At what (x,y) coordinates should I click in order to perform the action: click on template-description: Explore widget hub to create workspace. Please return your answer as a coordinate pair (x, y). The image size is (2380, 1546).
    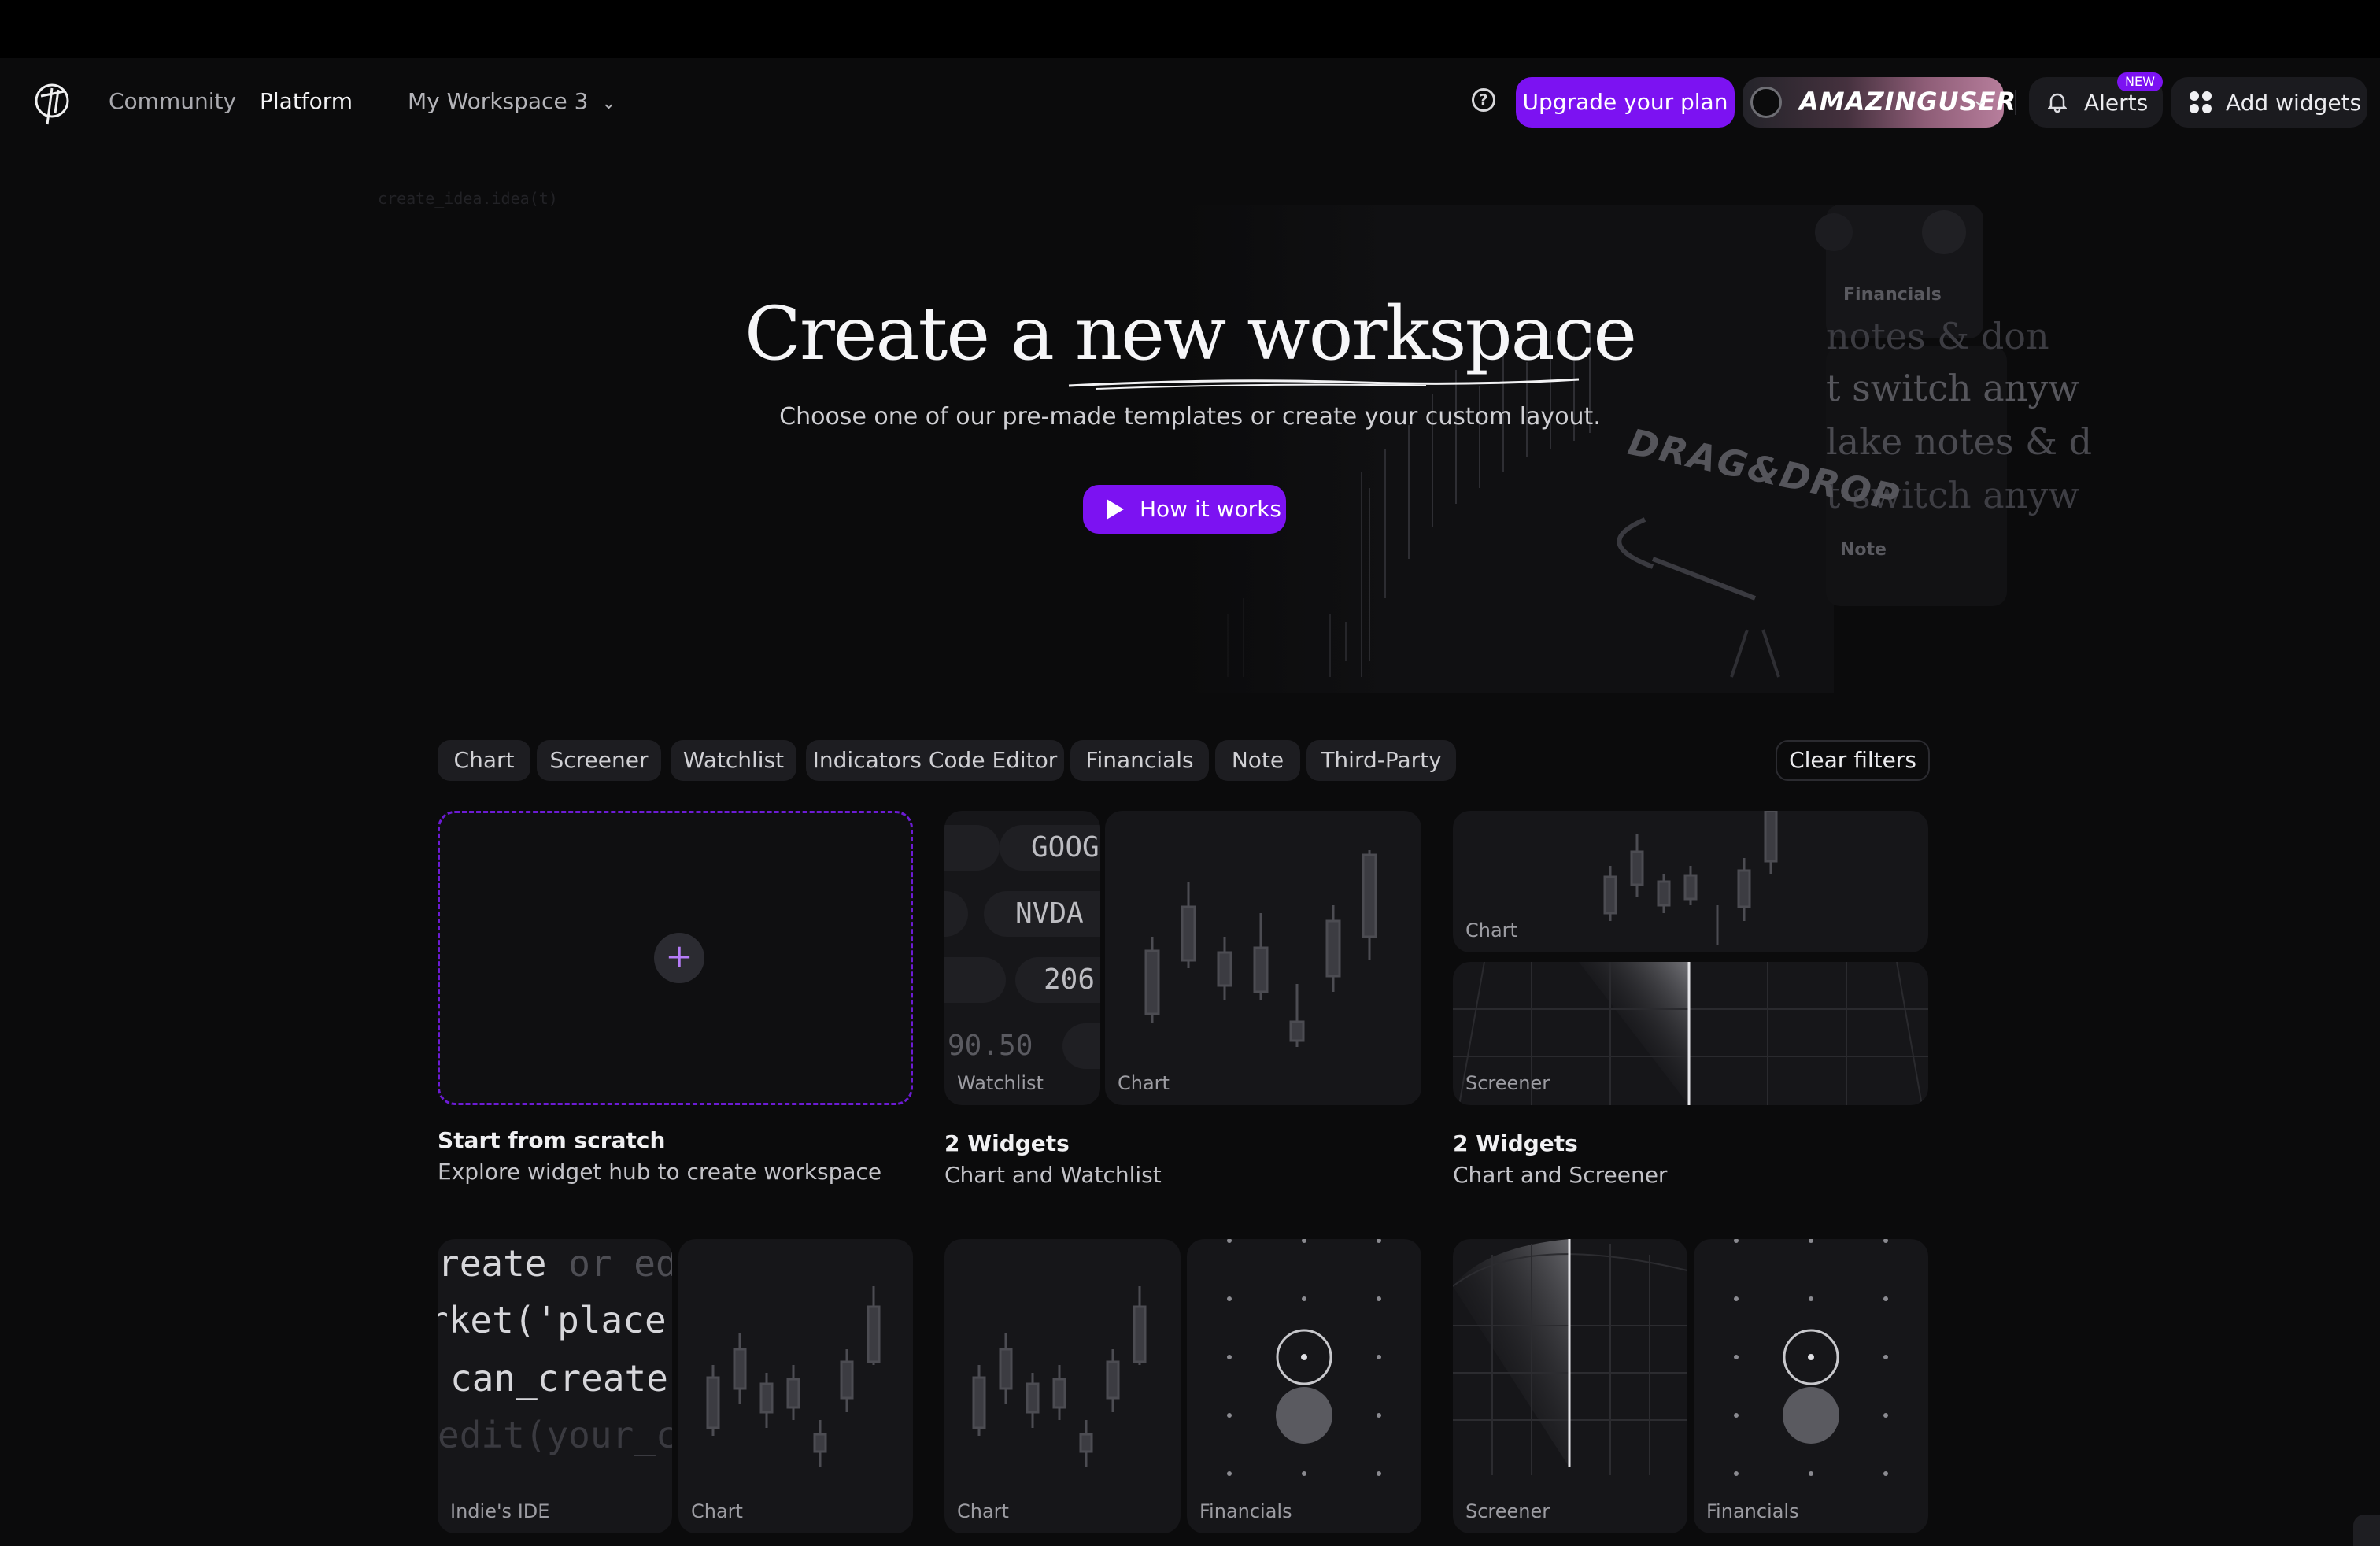
    Looking at the image, I should click on (660, 1172).